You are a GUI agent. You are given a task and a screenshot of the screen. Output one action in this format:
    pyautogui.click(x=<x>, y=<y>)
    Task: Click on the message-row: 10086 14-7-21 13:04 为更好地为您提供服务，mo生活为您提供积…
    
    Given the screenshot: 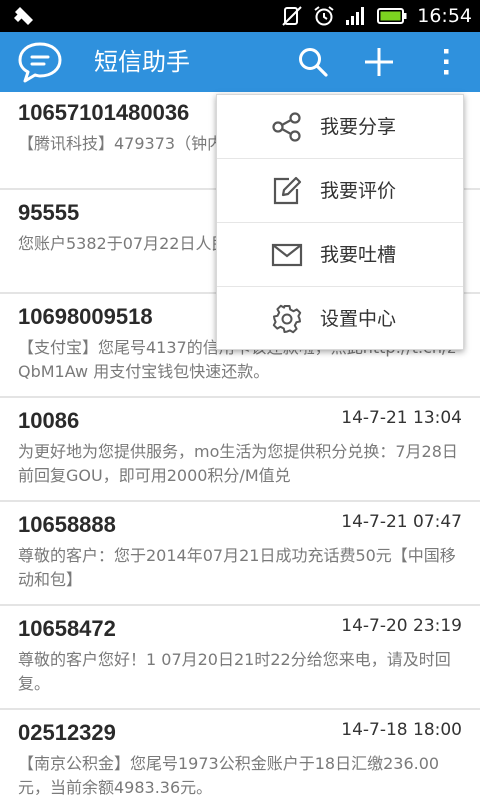 What is the action you would take?
    pyautogui.click(x=240, y=450)
    